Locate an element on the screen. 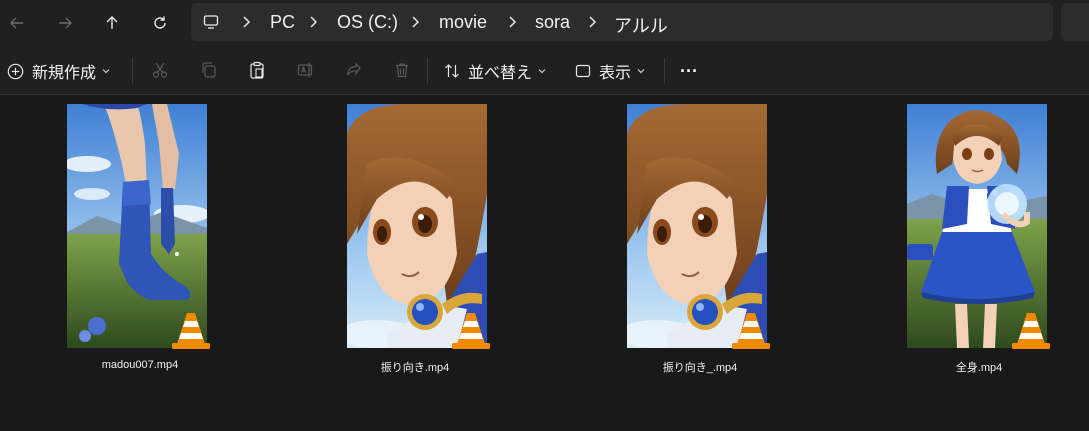  forward-button is located at coordinates (65, 23).